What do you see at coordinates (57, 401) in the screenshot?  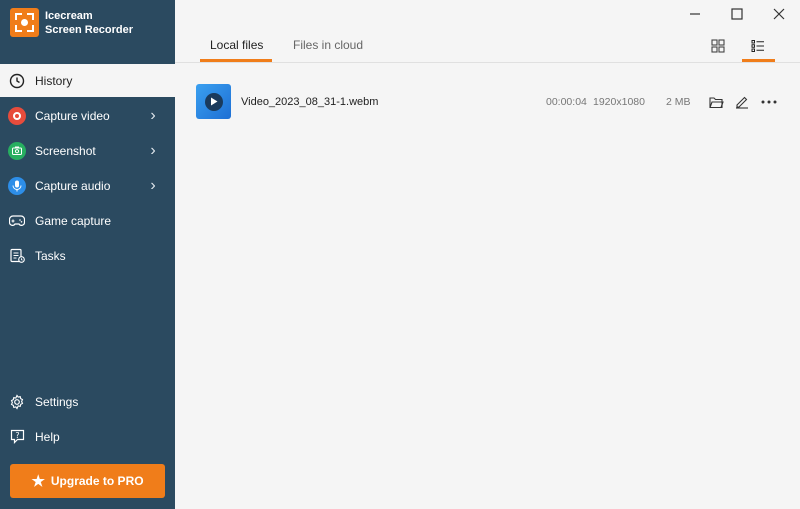 I see `sidebar-item-label: Settings` at bounding box center [57, 401].